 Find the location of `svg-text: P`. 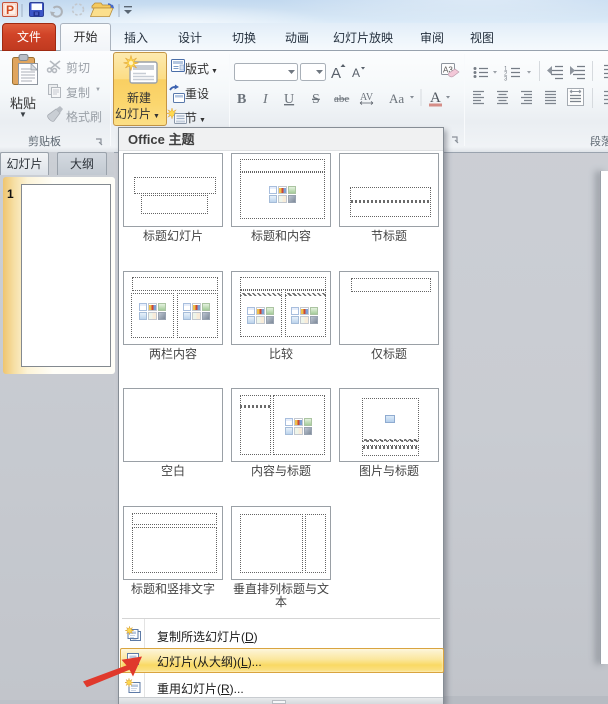

svg-text: P is located at coordinates (10, 10).